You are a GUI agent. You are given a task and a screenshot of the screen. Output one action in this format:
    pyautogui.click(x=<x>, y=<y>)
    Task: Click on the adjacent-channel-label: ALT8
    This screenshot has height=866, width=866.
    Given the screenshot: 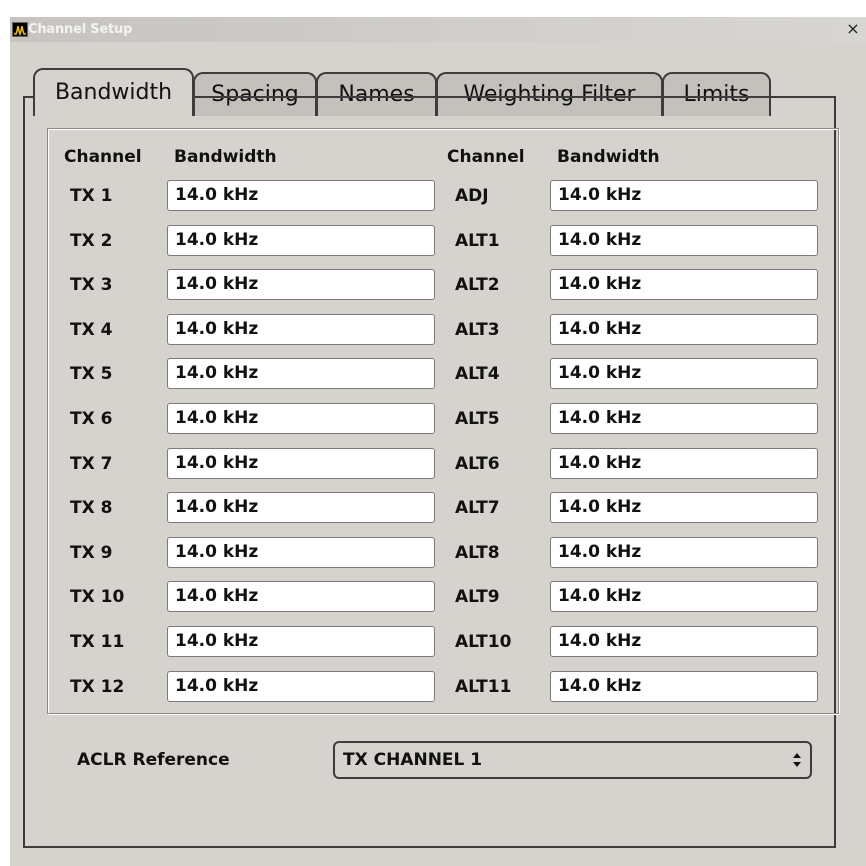 What is the action you would take?
    pyautogui.click(x=477, y=553)
    